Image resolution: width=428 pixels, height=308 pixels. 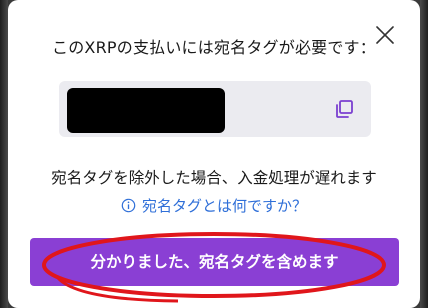 I want to click on backdrop-overlay-left, so click(x=4, y=154).